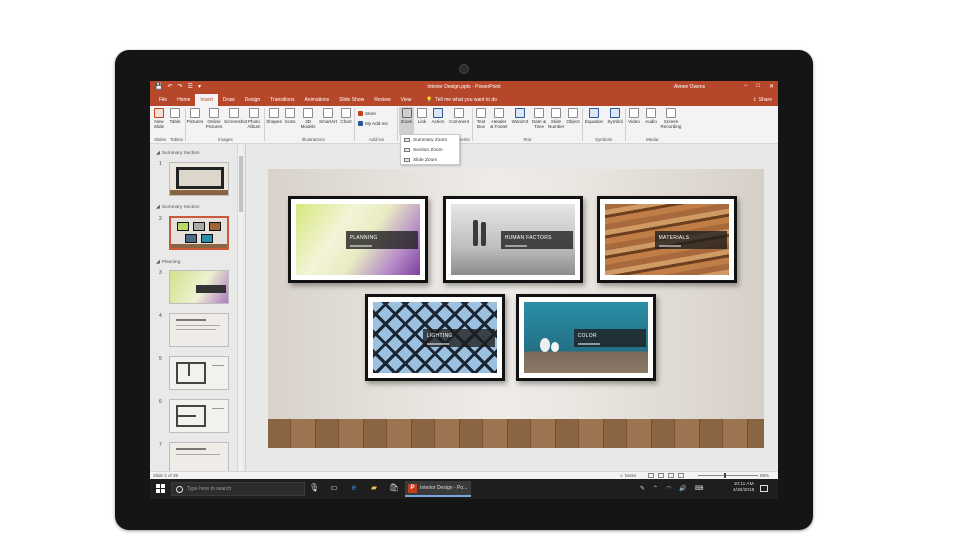 This screenshot has width=960, height=540. I want to click on tab-transitions: Transitions, so click(282, 100).